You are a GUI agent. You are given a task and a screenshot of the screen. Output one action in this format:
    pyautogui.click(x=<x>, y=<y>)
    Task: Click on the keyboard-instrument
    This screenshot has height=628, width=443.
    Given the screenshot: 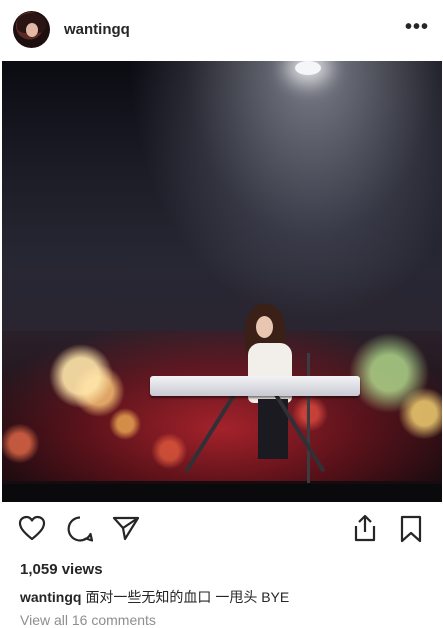 What is the action you would take?
    pyautogui.click(x=255, y=386)
    